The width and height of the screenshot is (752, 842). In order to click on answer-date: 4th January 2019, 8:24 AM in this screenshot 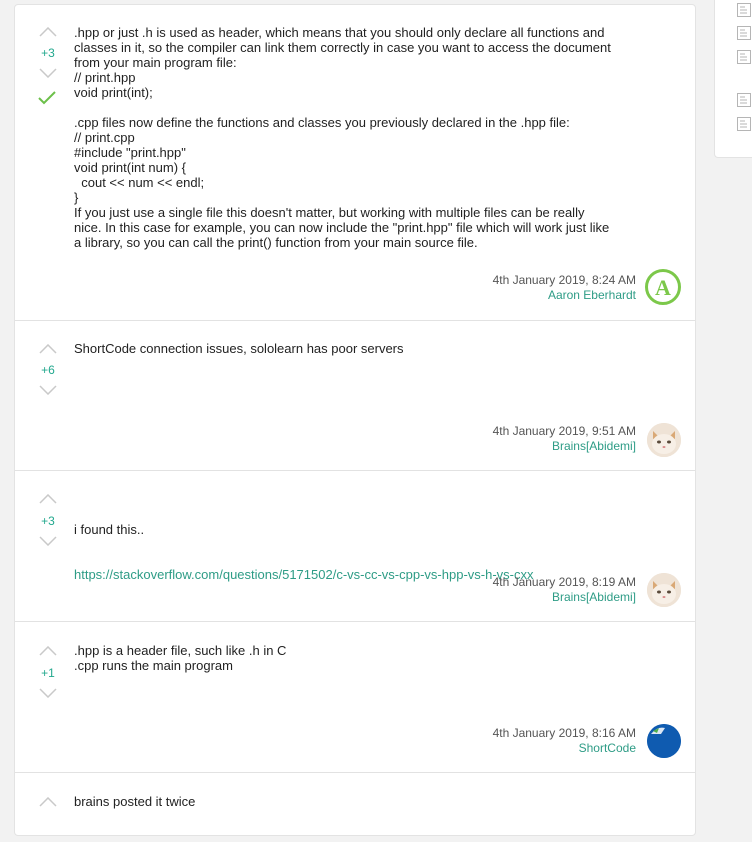, I will do `click(564, 280)`.